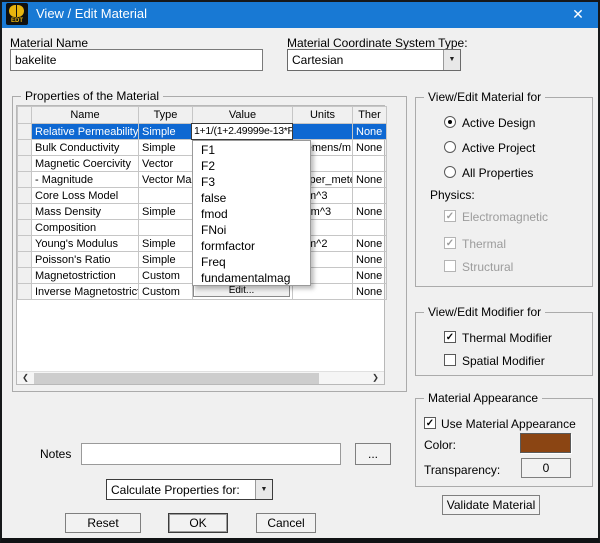  I want to click on cancel-button: Cancel, so click(286, 523).